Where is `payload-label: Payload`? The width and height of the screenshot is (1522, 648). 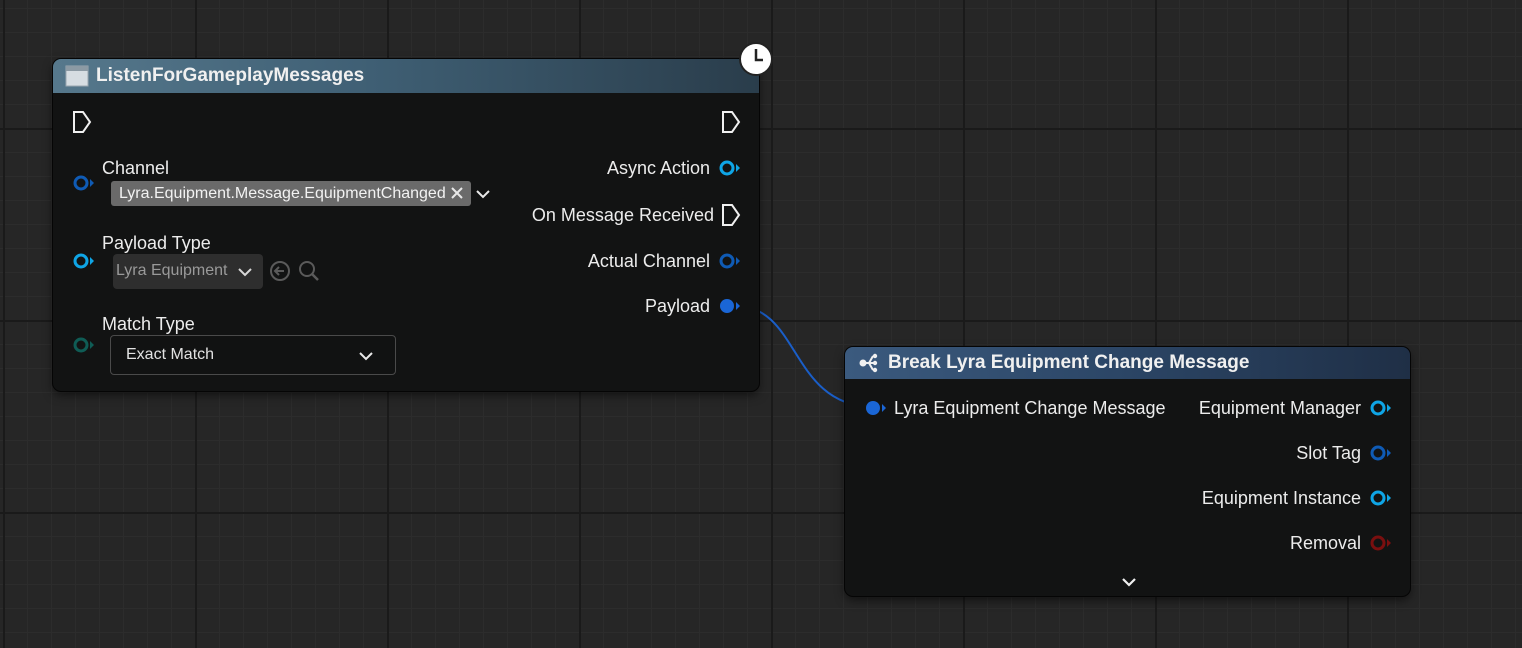
payload-label: Payload is located at coordinates (677, 306).